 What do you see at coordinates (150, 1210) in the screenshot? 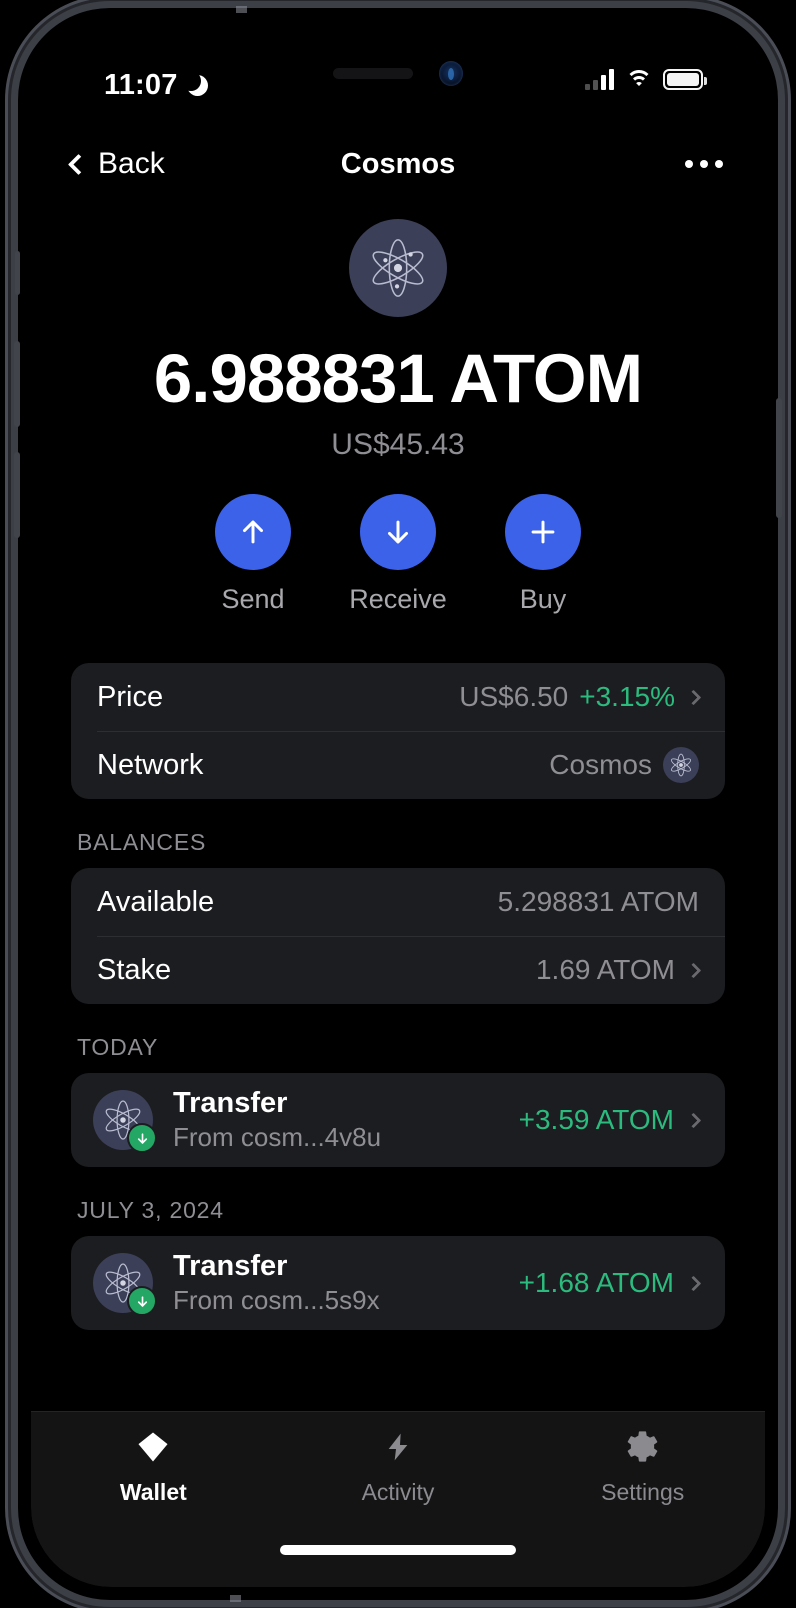
I see `july-section-label: JULY 3, 2024` at bounding box center [150, 1210].